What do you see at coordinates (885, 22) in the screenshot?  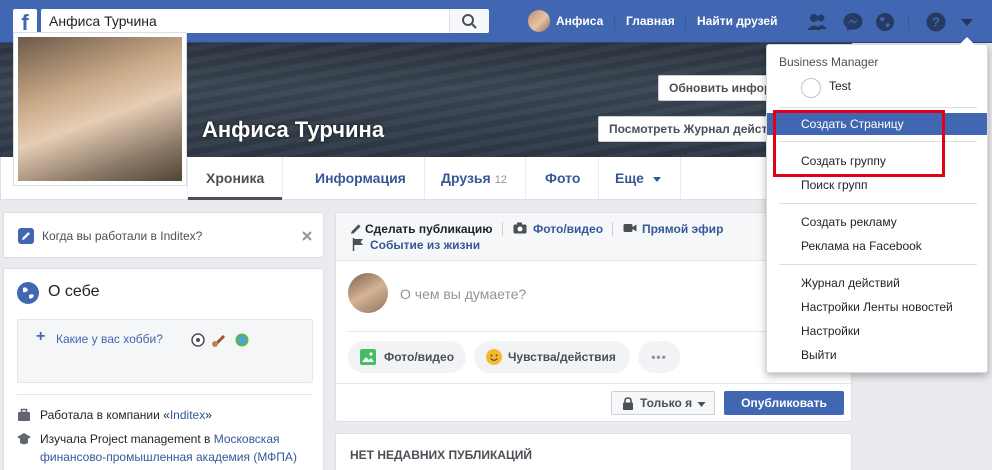 I see `notifications-globe-icon` at bounding box center [885, 22].